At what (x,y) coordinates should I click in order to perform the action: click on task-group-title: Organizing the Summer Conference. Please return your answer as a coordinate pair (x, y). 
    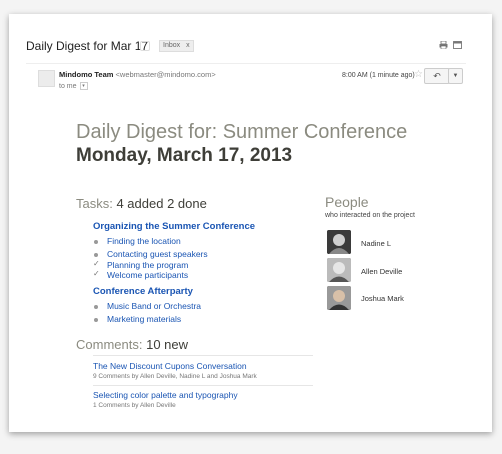
    Looking at the image, I should click on (174, 226).